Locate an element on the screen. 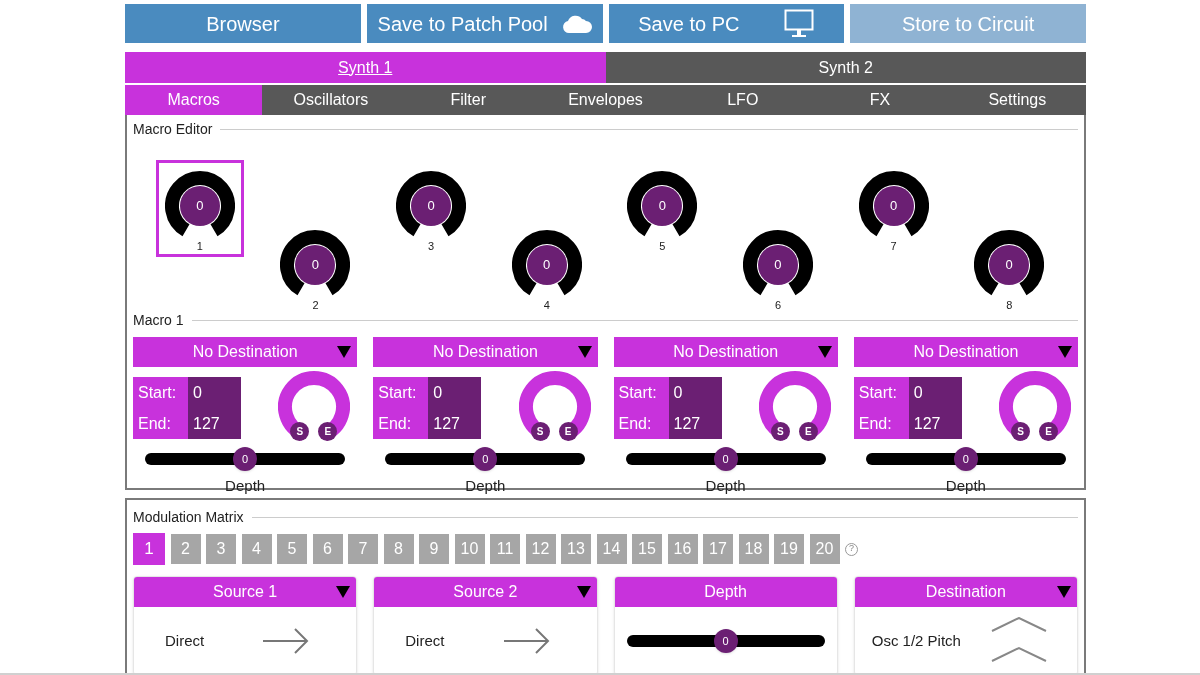 This screenshot has width=1200, height=675. monitor-icon is located at coordinates (799, 23).